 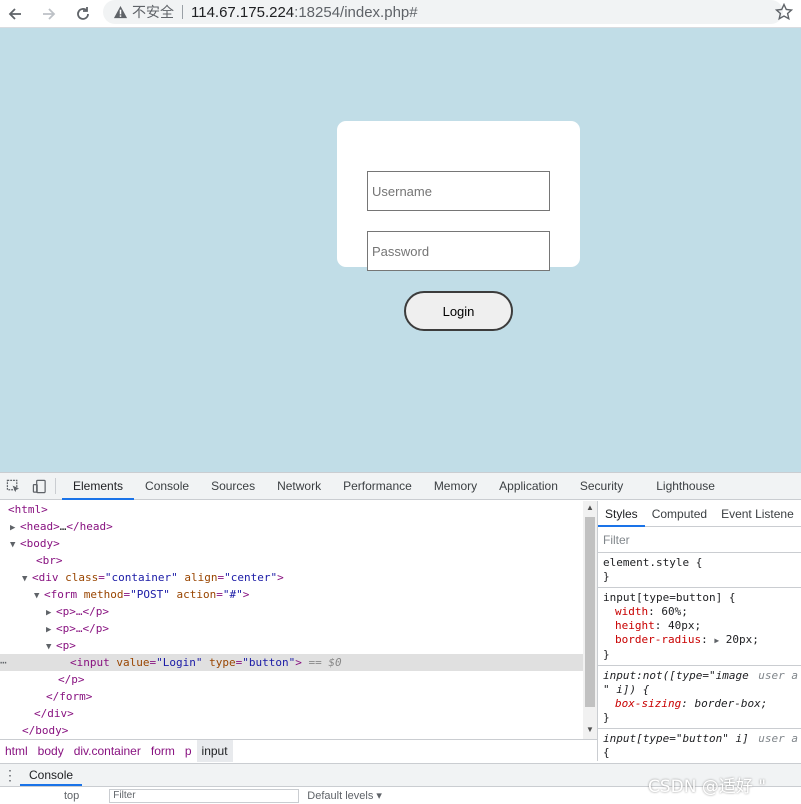 What do you see at coordinates (590, 612) in the screenshot?
I see `scrollbar-thumb` at bounding box center [590, 612].